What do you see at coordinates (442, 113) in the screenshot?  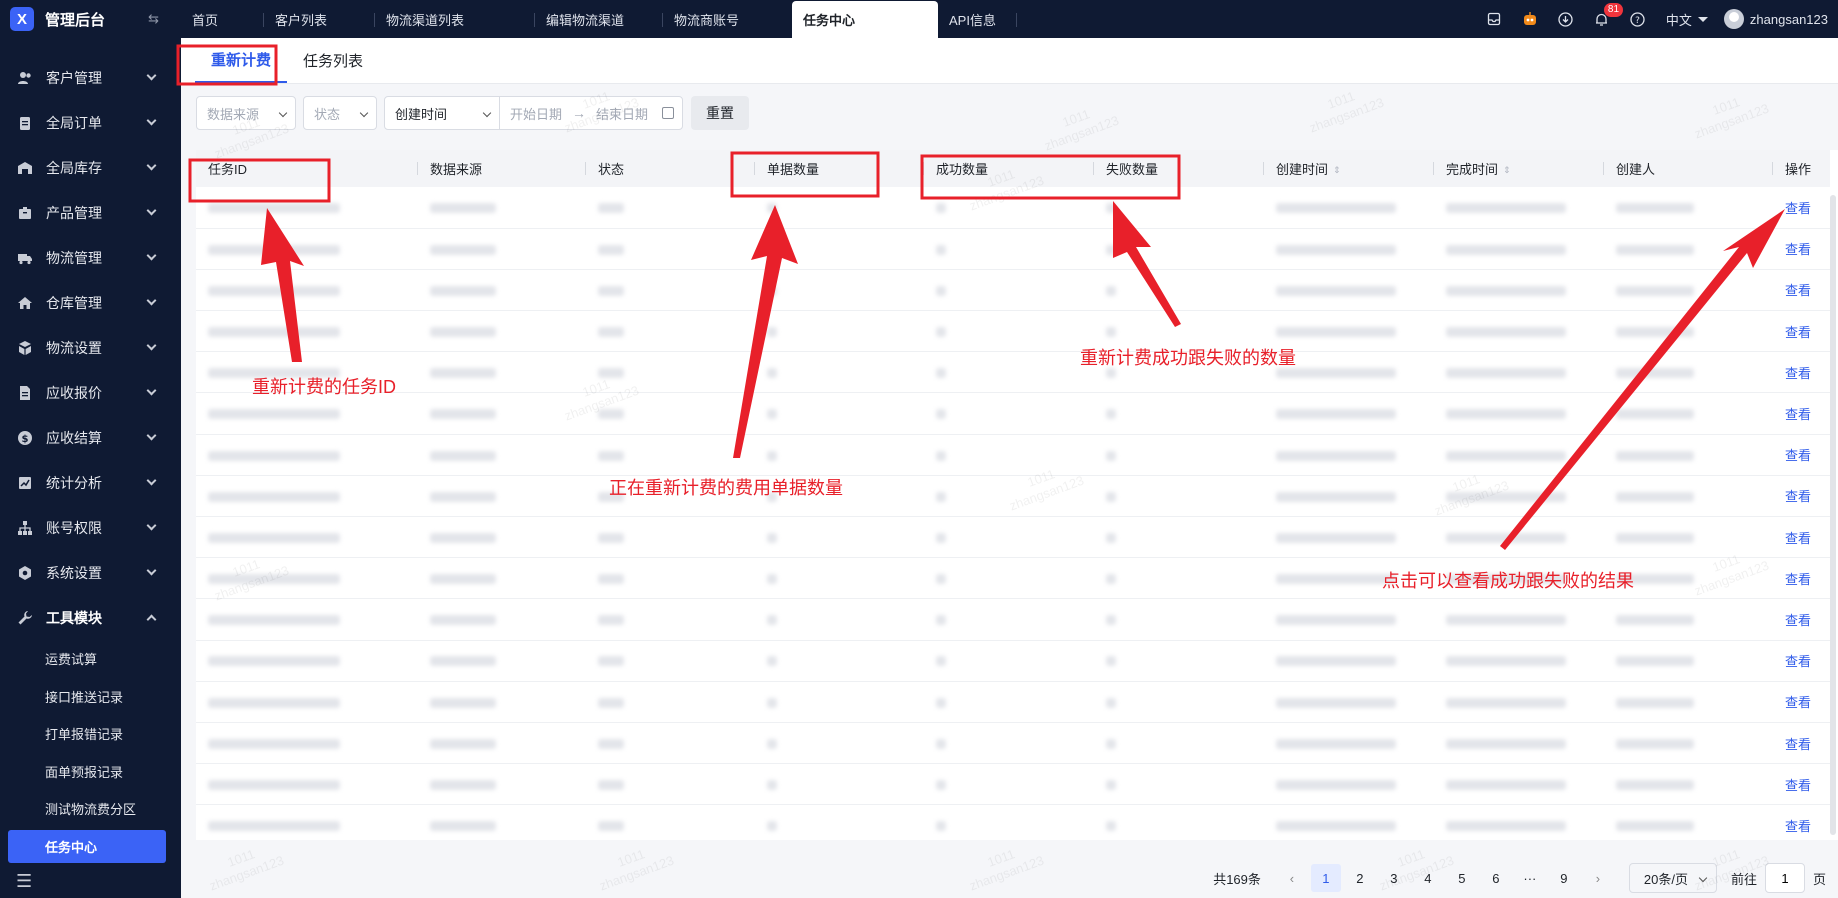 I see `date-type-select: 创建时间` at bounding box center [442, 113].